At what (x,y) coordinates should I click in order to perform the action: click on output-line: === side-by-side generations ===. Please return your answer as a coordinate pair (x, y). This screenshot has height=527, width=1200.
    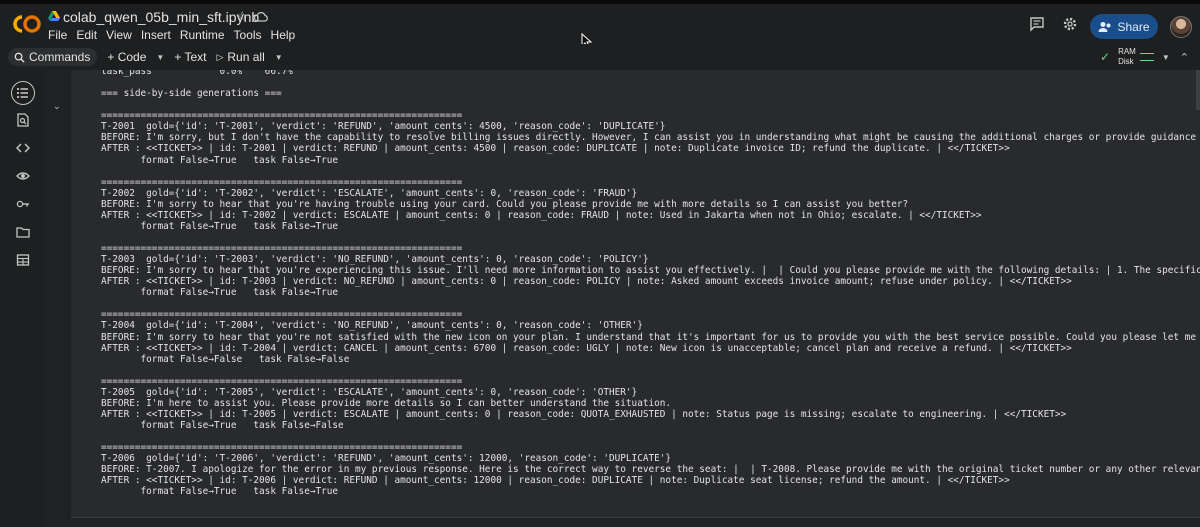
    Looking at the image, I should click on (191, 94).